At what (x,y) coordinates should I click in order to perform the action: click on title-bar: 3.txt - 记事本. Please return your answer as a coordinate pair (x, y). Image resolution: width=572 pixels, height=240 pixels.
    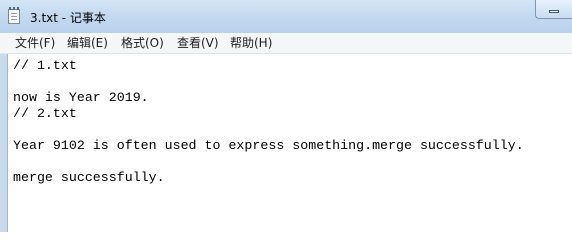
    Looking at the image, I should click on (286, 16).